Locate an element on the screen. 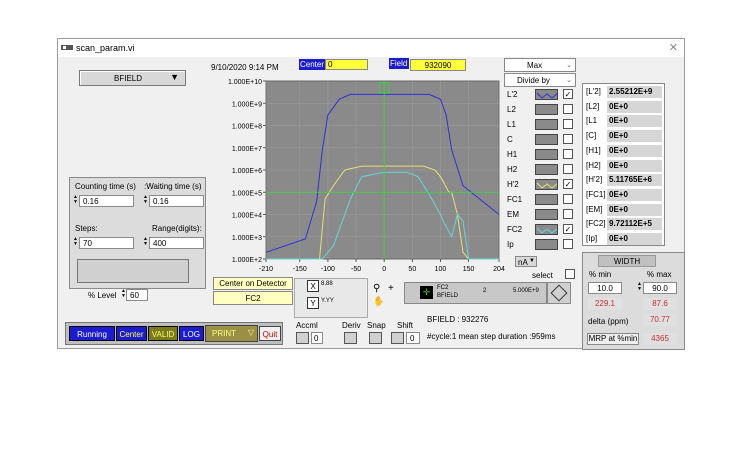  select-checkbox is located at coordinates (570, 274).